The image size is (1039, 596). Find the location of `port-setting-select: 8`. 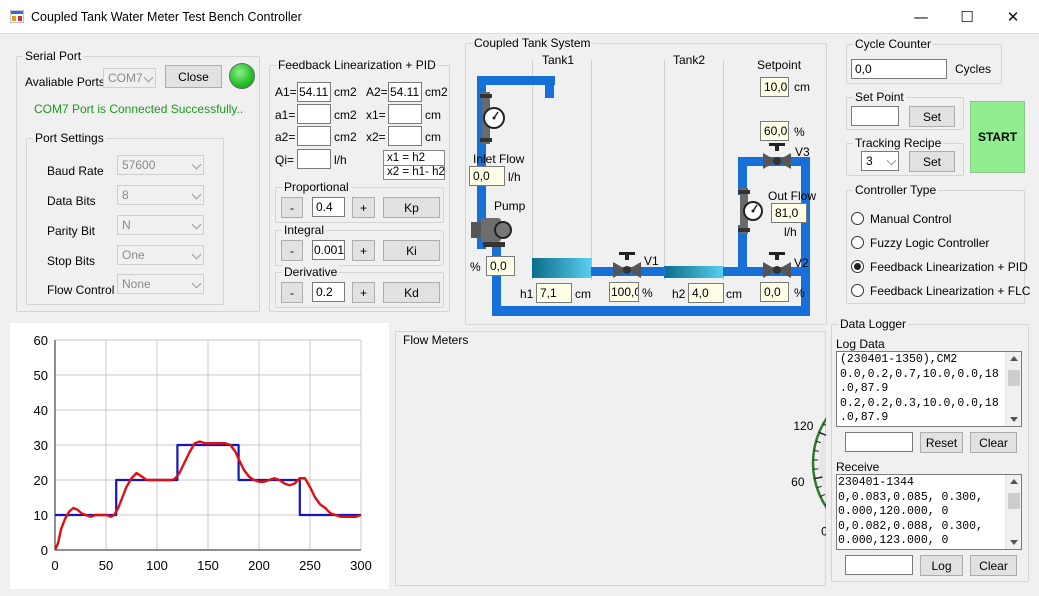

port-setting-select: 8 is located at coordinates (160, 195).